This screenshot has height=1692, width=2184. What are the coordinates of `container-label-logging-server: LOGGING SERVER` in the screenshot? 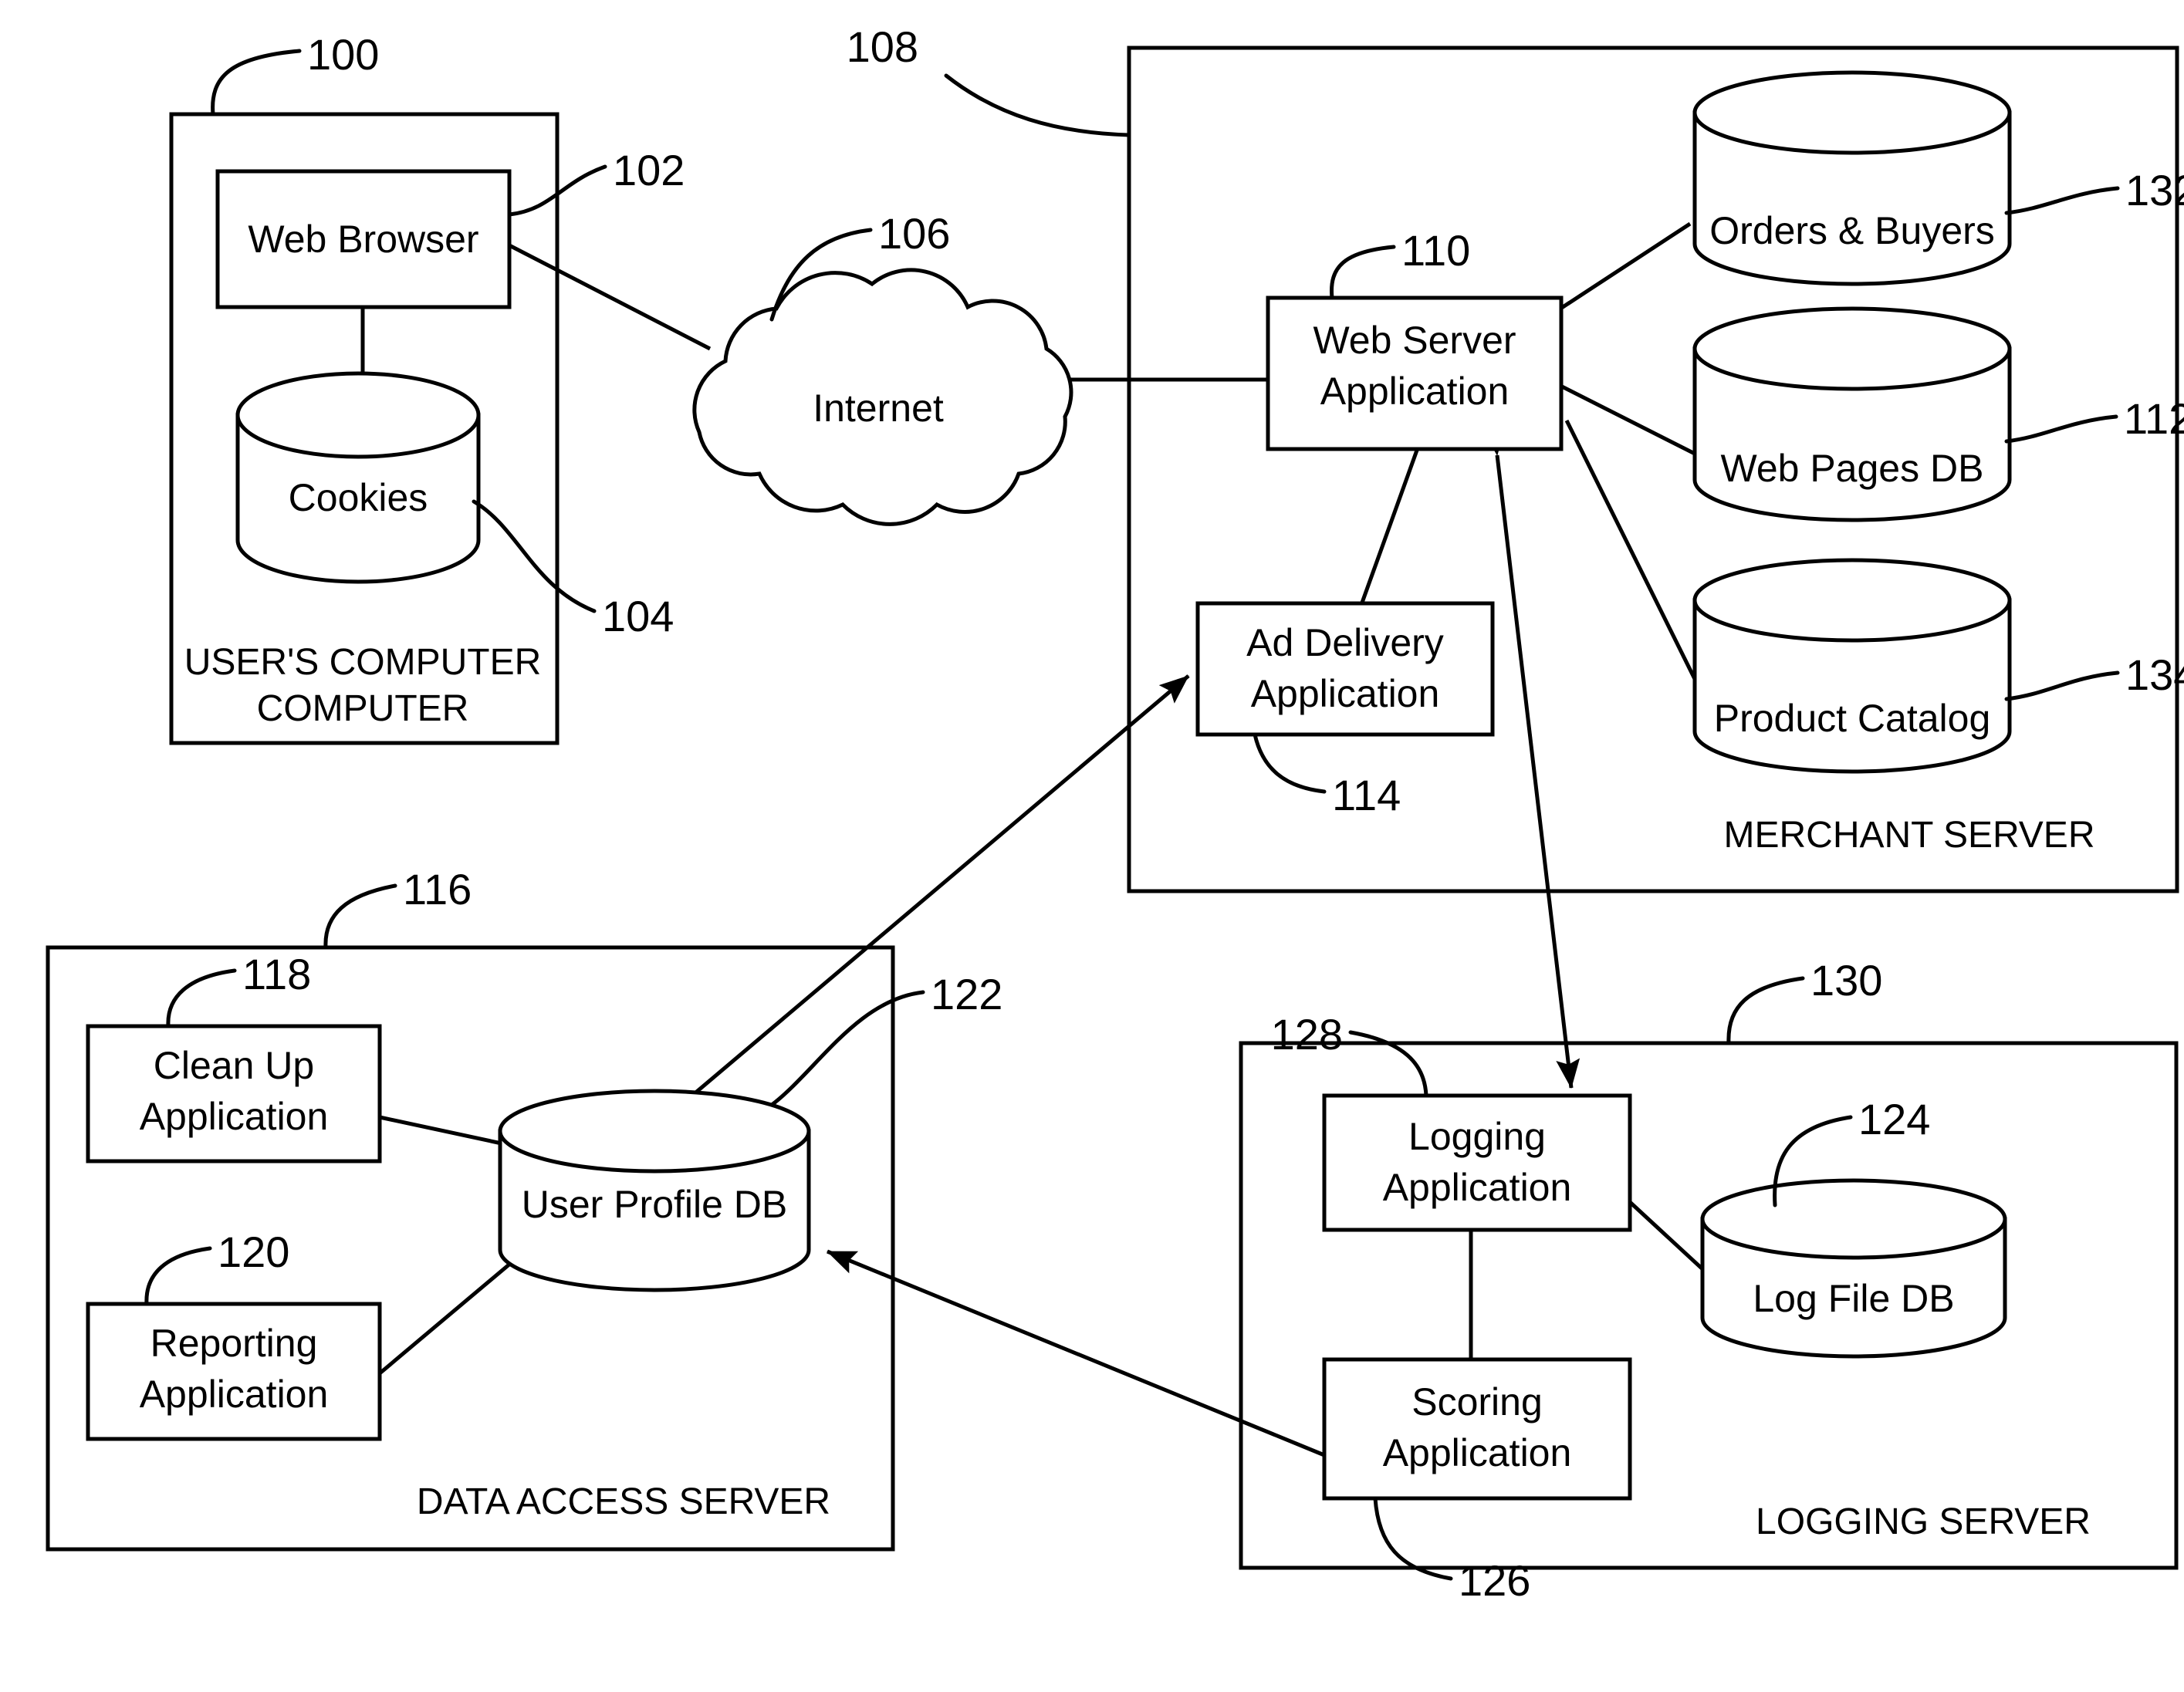 It's located at (1924, 1522).